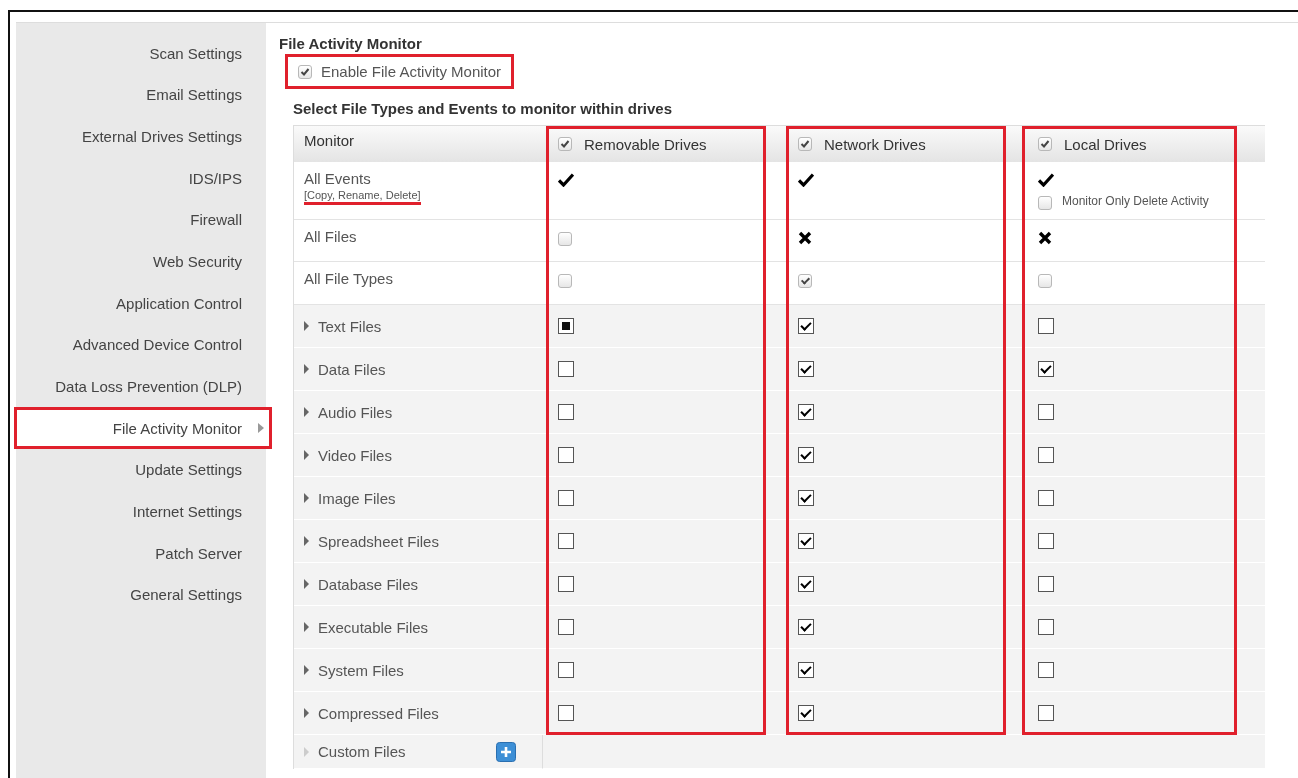 Image resolution: width=1298 pixels, height=778 pixels. Describe the element at coordinates (1105, 144) in the screenshot. I see `column-header: Local Drives` at that location.